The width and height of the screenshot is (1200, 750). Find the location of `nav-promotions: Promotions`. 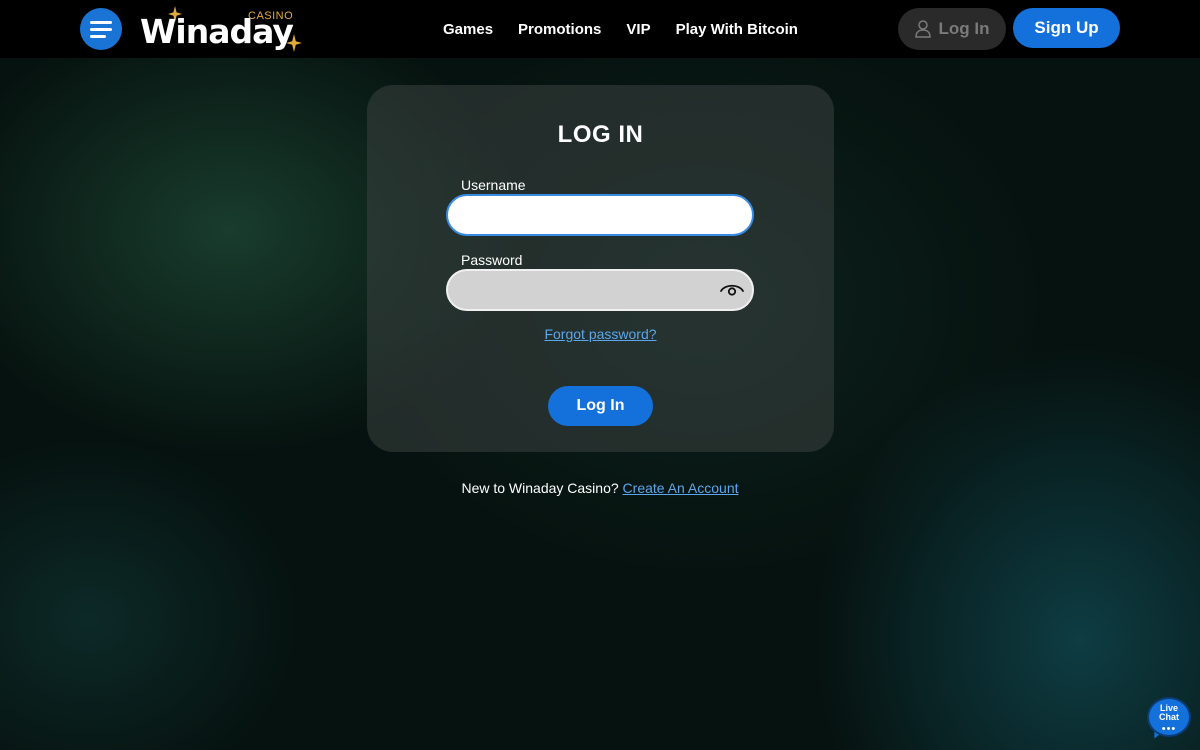

nav-promotions: Promotions is located at coordinates (559, 29).